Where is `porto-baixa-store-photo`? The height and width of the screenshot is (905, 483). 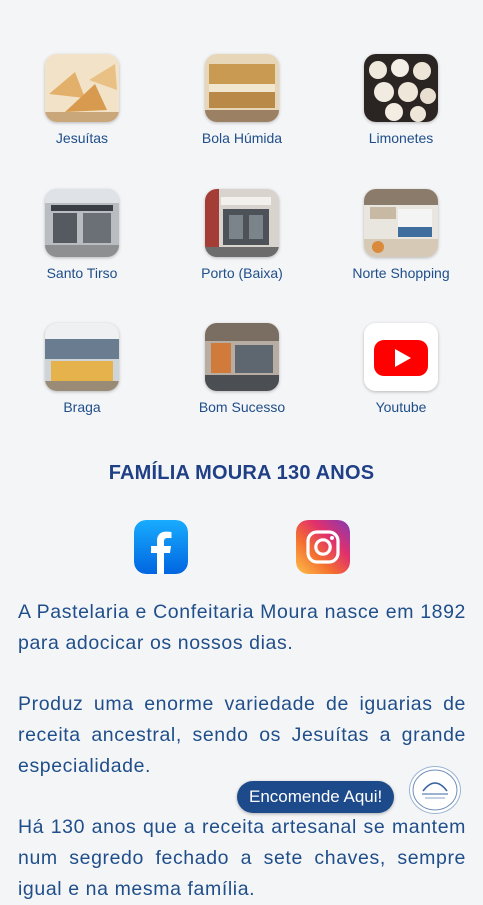
porto-baixa-store-photo is located at coordinates (242, 223).